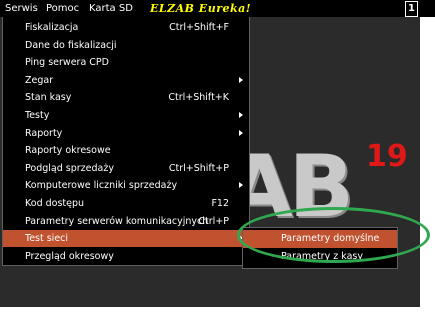 The image size is (435, 314). Describe the element at coordinates (199, 27) in the screenshot. I see `menu-item-shortcut: Ctrl+Shift+F` at that location.